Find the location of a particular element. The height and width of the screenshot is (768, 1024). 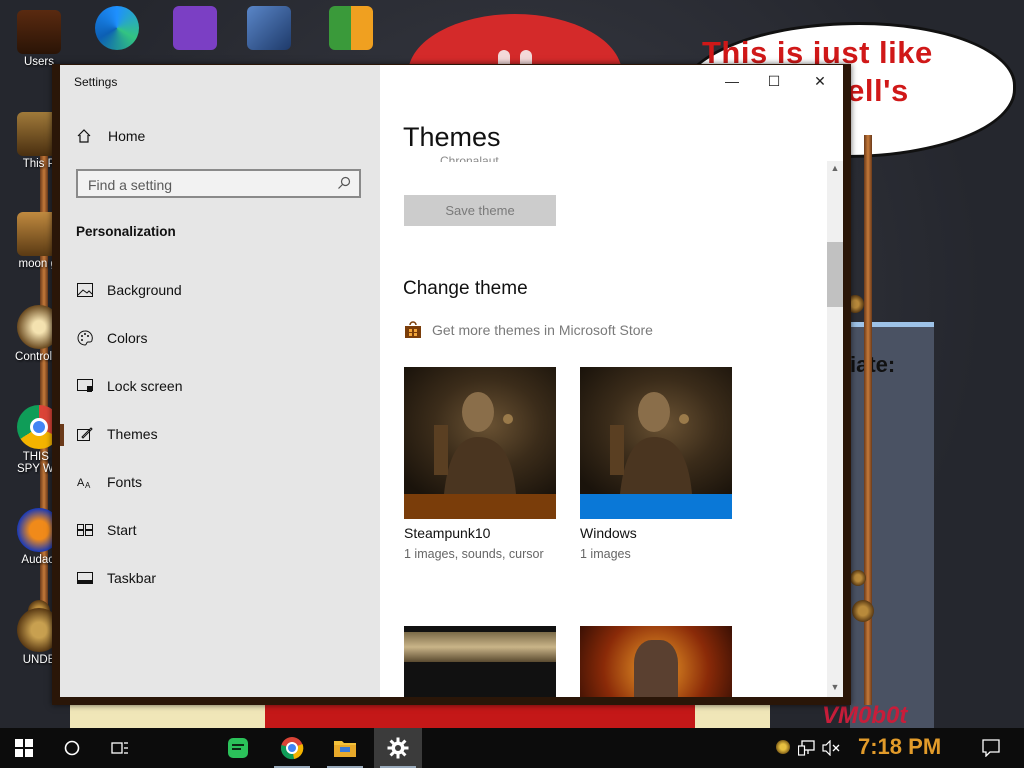

notes-app is located at coordinates (238, 748).